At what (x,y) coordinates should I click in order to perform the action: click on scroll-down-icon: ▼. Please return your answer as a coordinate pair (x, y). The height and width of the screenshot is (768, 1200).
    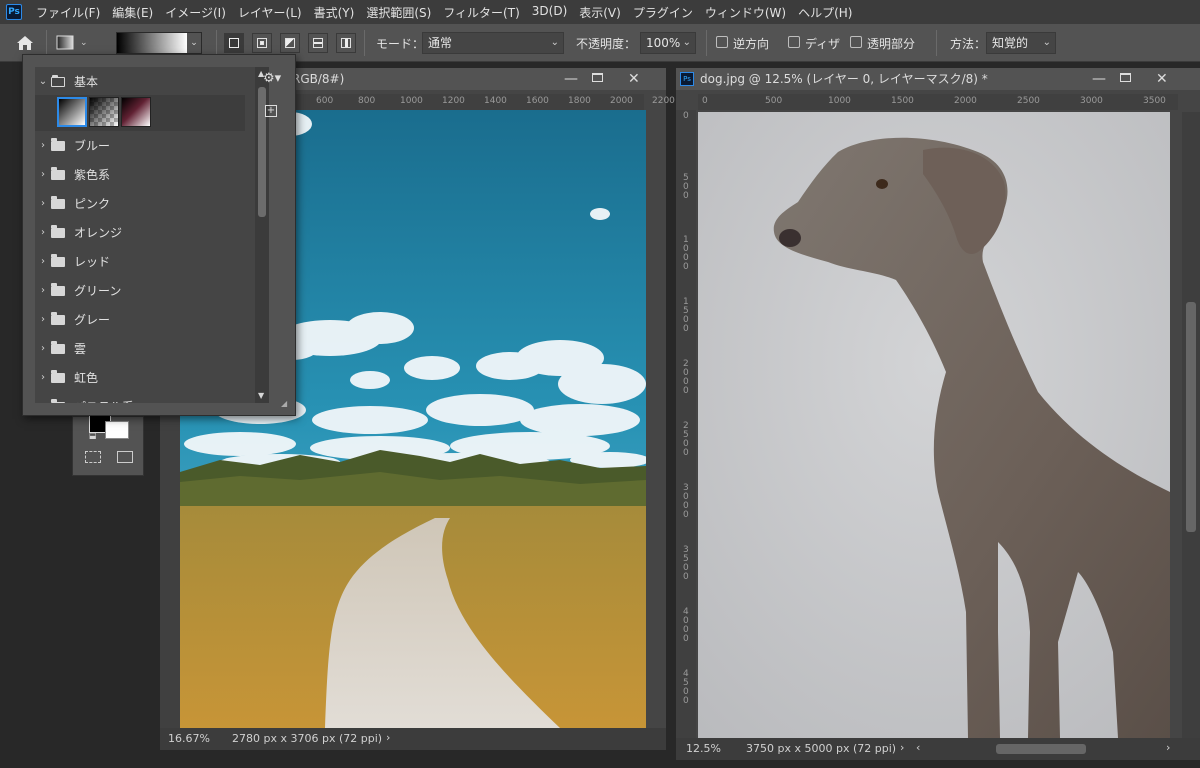
    Looking at the image, I should click on (261, 395).